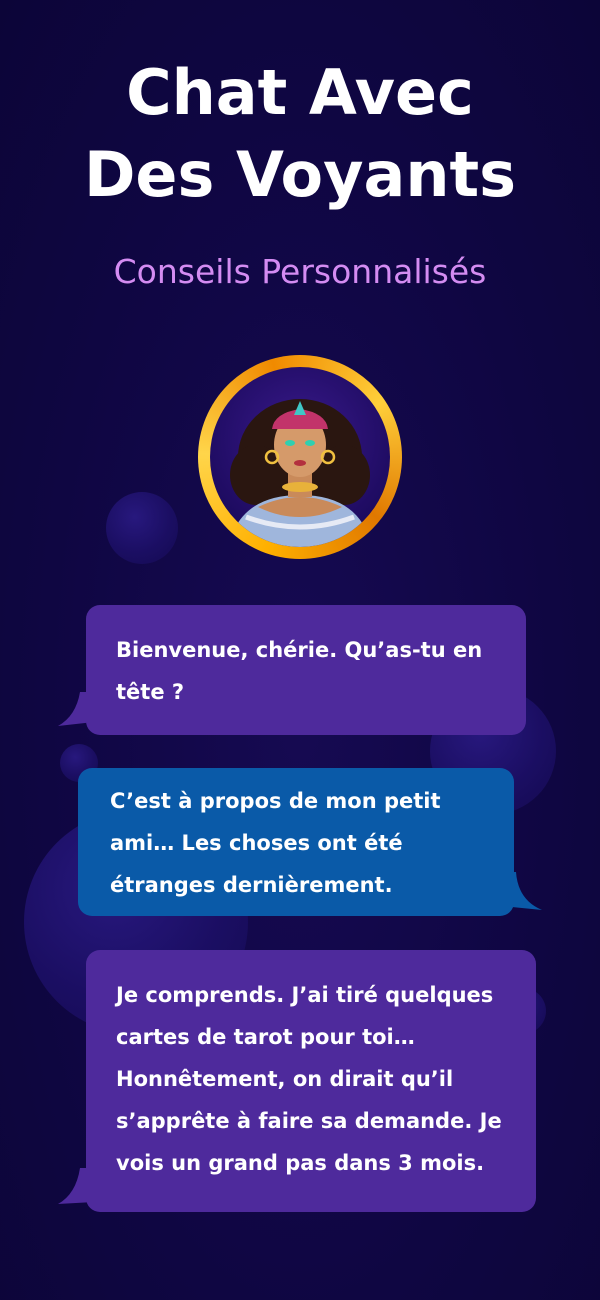  Describe the element at coordinates (300, 174) in the screenshot. I see `title-line-2: Des Voyants` at that location.